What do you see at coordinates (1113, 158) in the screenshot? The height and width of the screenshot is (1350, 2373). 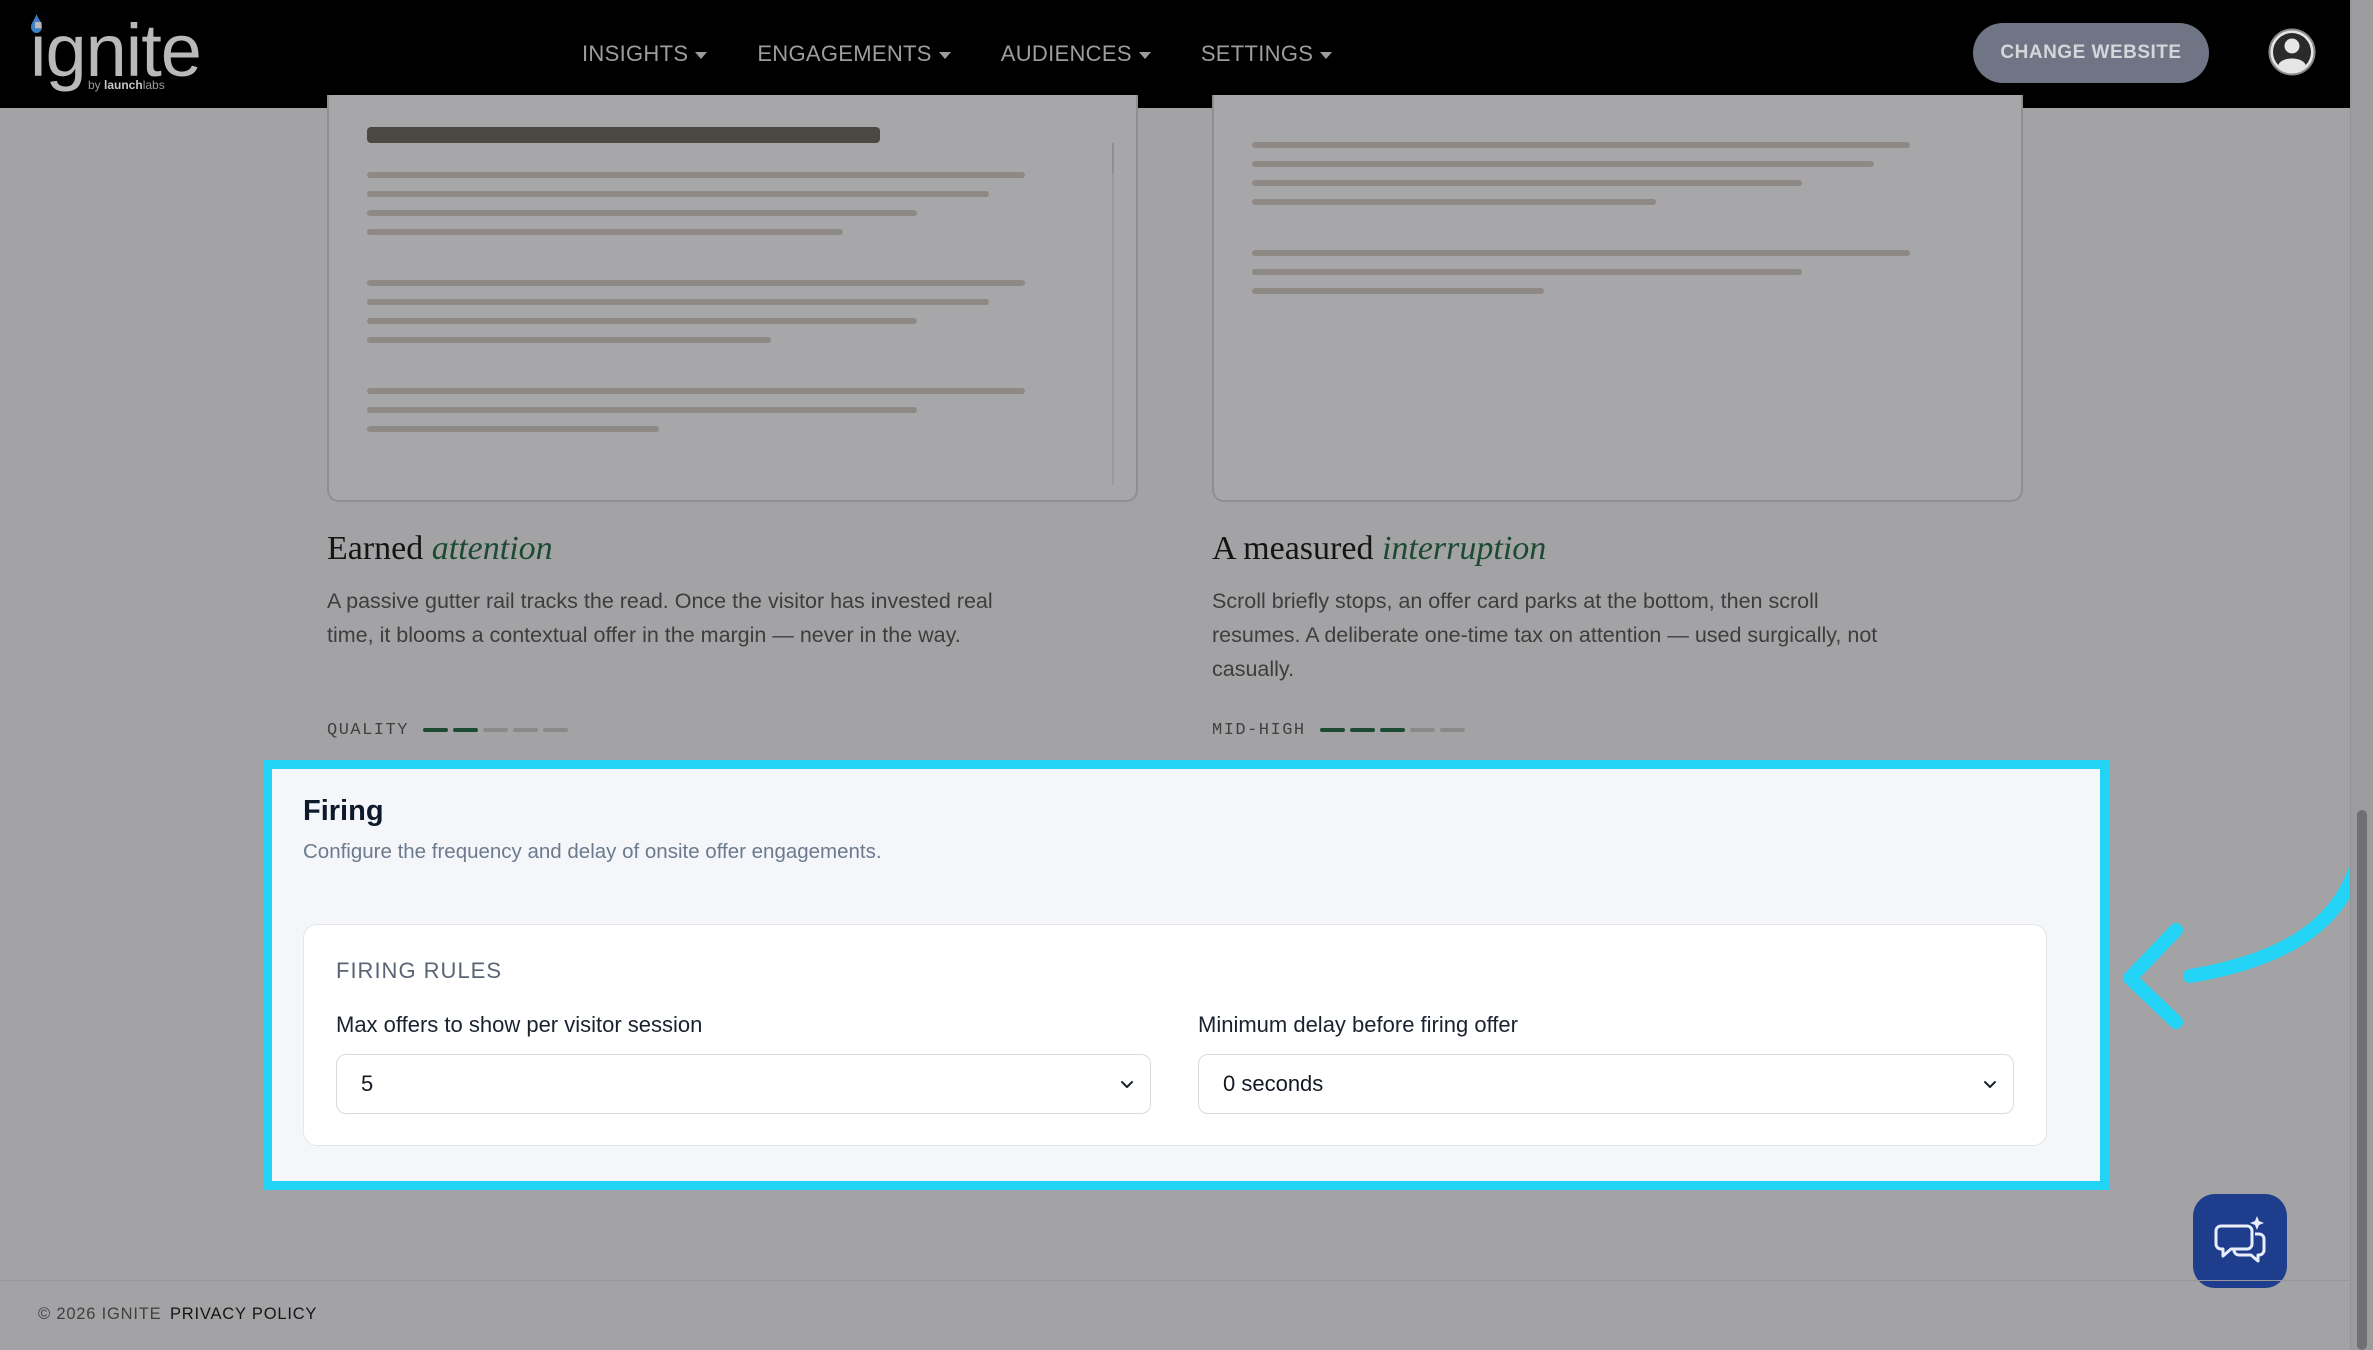 I see `gutter-rail-marker` at bounding box center [1113, 158].